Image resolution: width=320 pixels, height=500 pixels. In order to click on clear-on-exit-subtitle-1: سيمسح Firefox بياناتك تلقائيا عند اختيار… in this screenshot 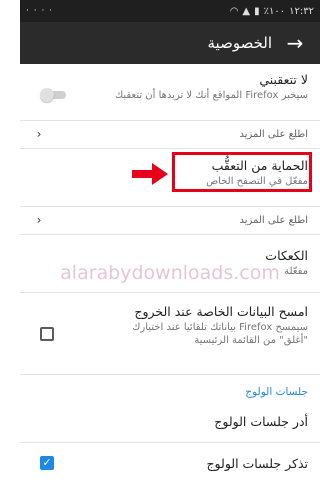, I will do `click(220, 327)`.